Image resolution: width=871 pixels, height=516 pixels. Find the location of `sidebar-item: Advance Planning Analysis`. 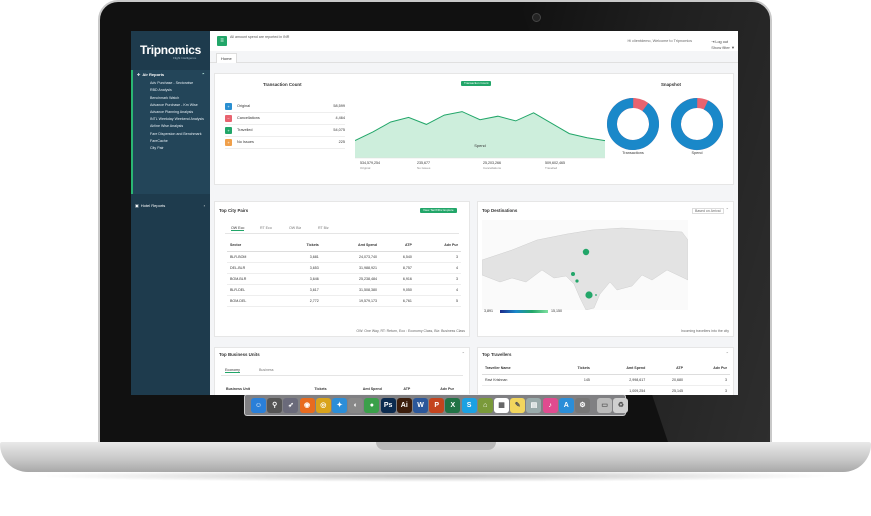

sidebar-item: Advance Planning Analysis is located at coordinates (171, 112).